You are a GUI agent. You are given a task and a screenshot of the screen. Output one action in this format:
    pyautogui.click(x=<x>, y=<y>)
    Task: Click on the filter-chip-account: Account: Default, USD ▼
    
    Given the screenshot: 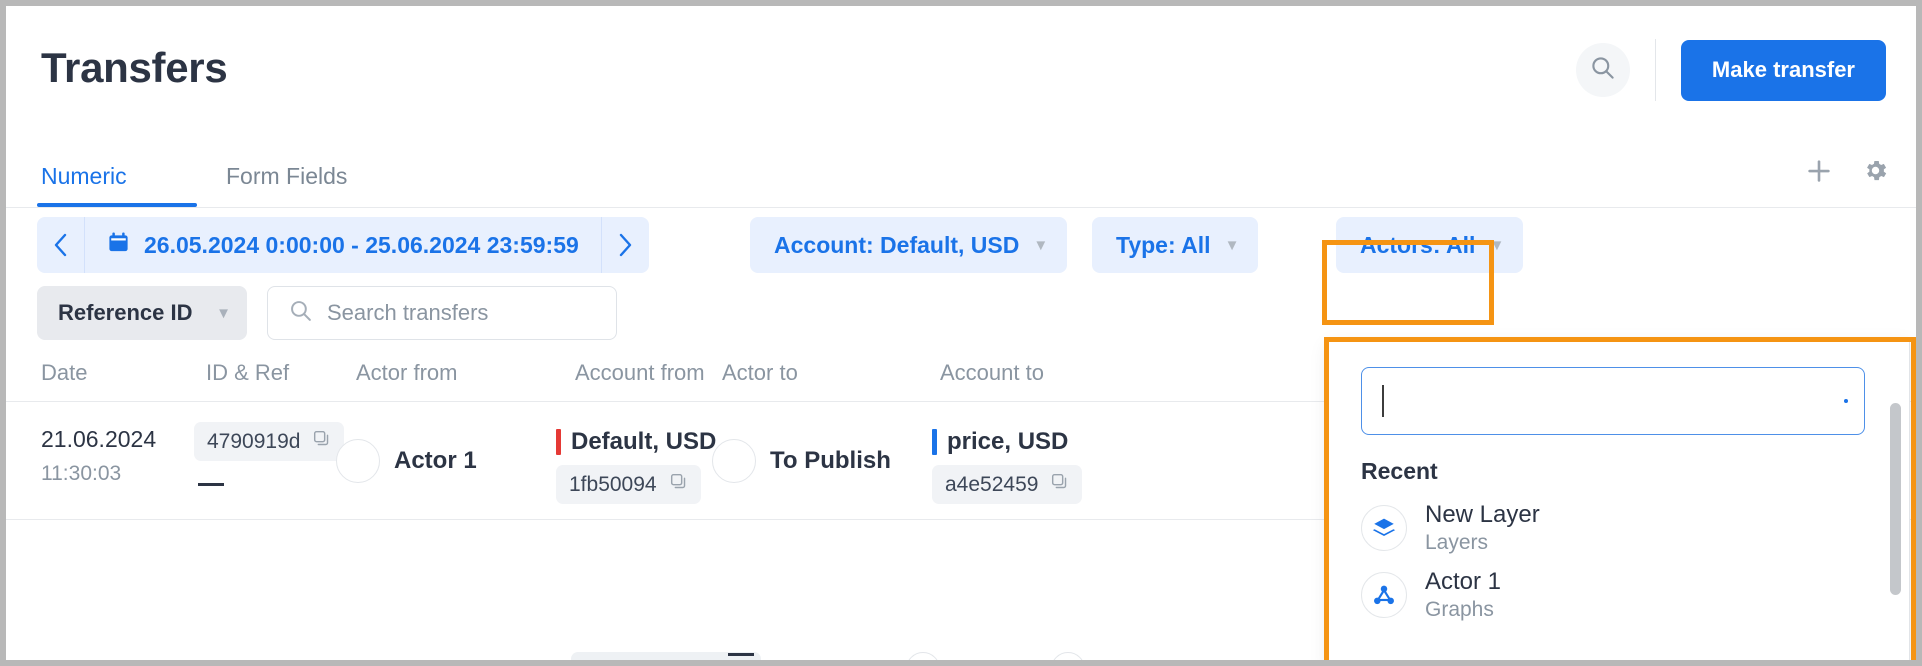 What is the action you would take?
    pyautogui.click(x=909, y=245)
    